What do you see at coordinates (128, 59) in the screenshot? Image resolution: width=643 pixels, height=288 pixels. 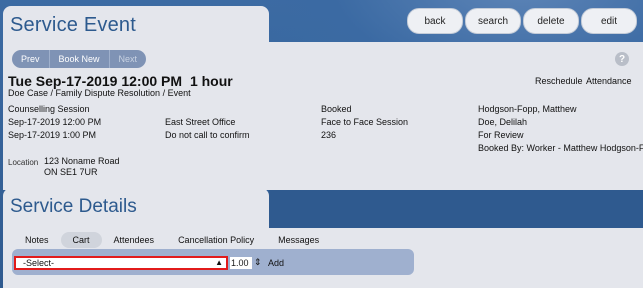 I see `next-button: Next` at bounding box center [128, 59].